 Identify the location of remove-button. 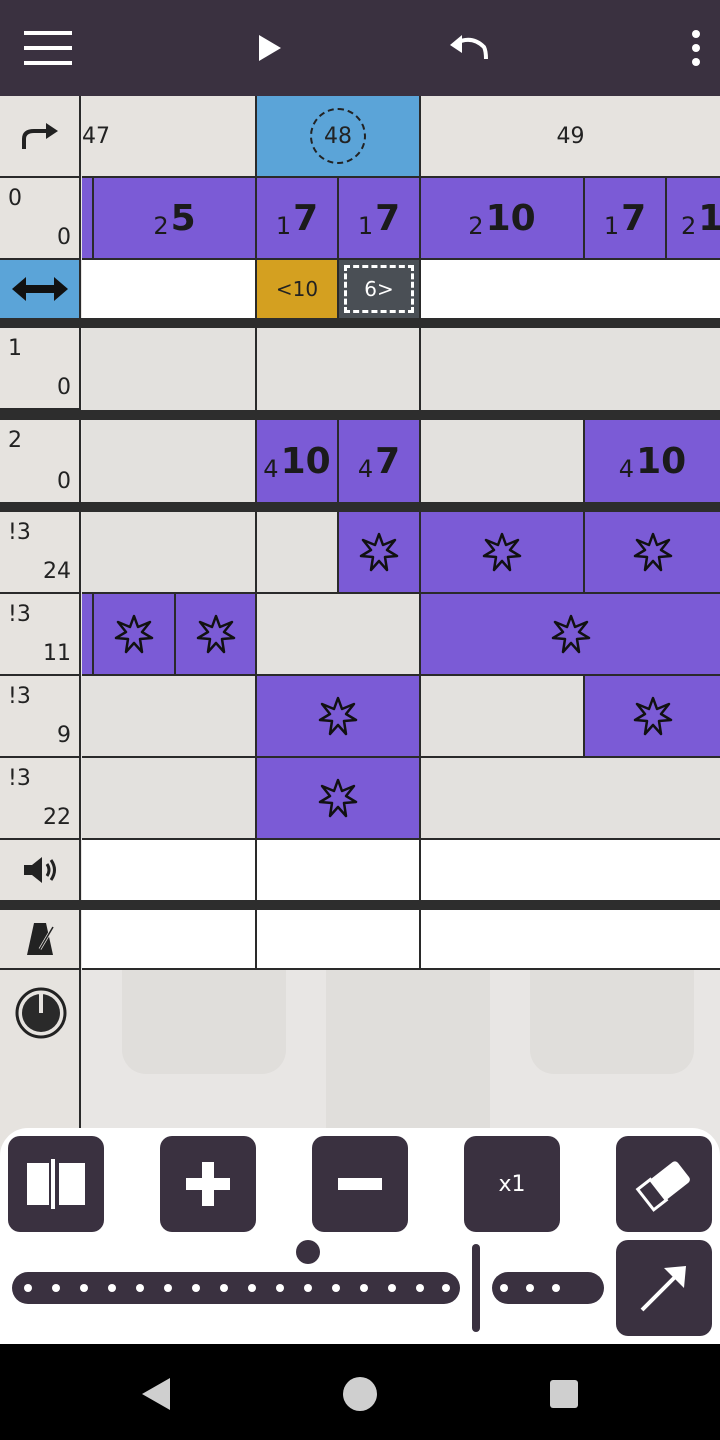
(360, 1184).